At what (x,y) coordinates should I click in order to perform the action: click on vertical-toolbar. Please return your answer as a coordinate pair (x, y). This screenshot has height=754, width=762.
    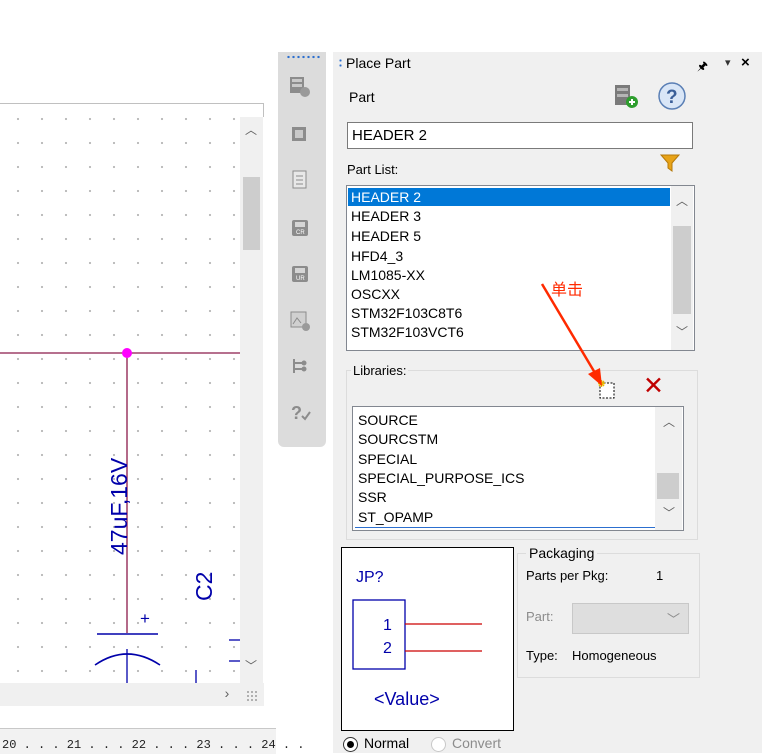
    Looking at the image, I should click on (302, 249).